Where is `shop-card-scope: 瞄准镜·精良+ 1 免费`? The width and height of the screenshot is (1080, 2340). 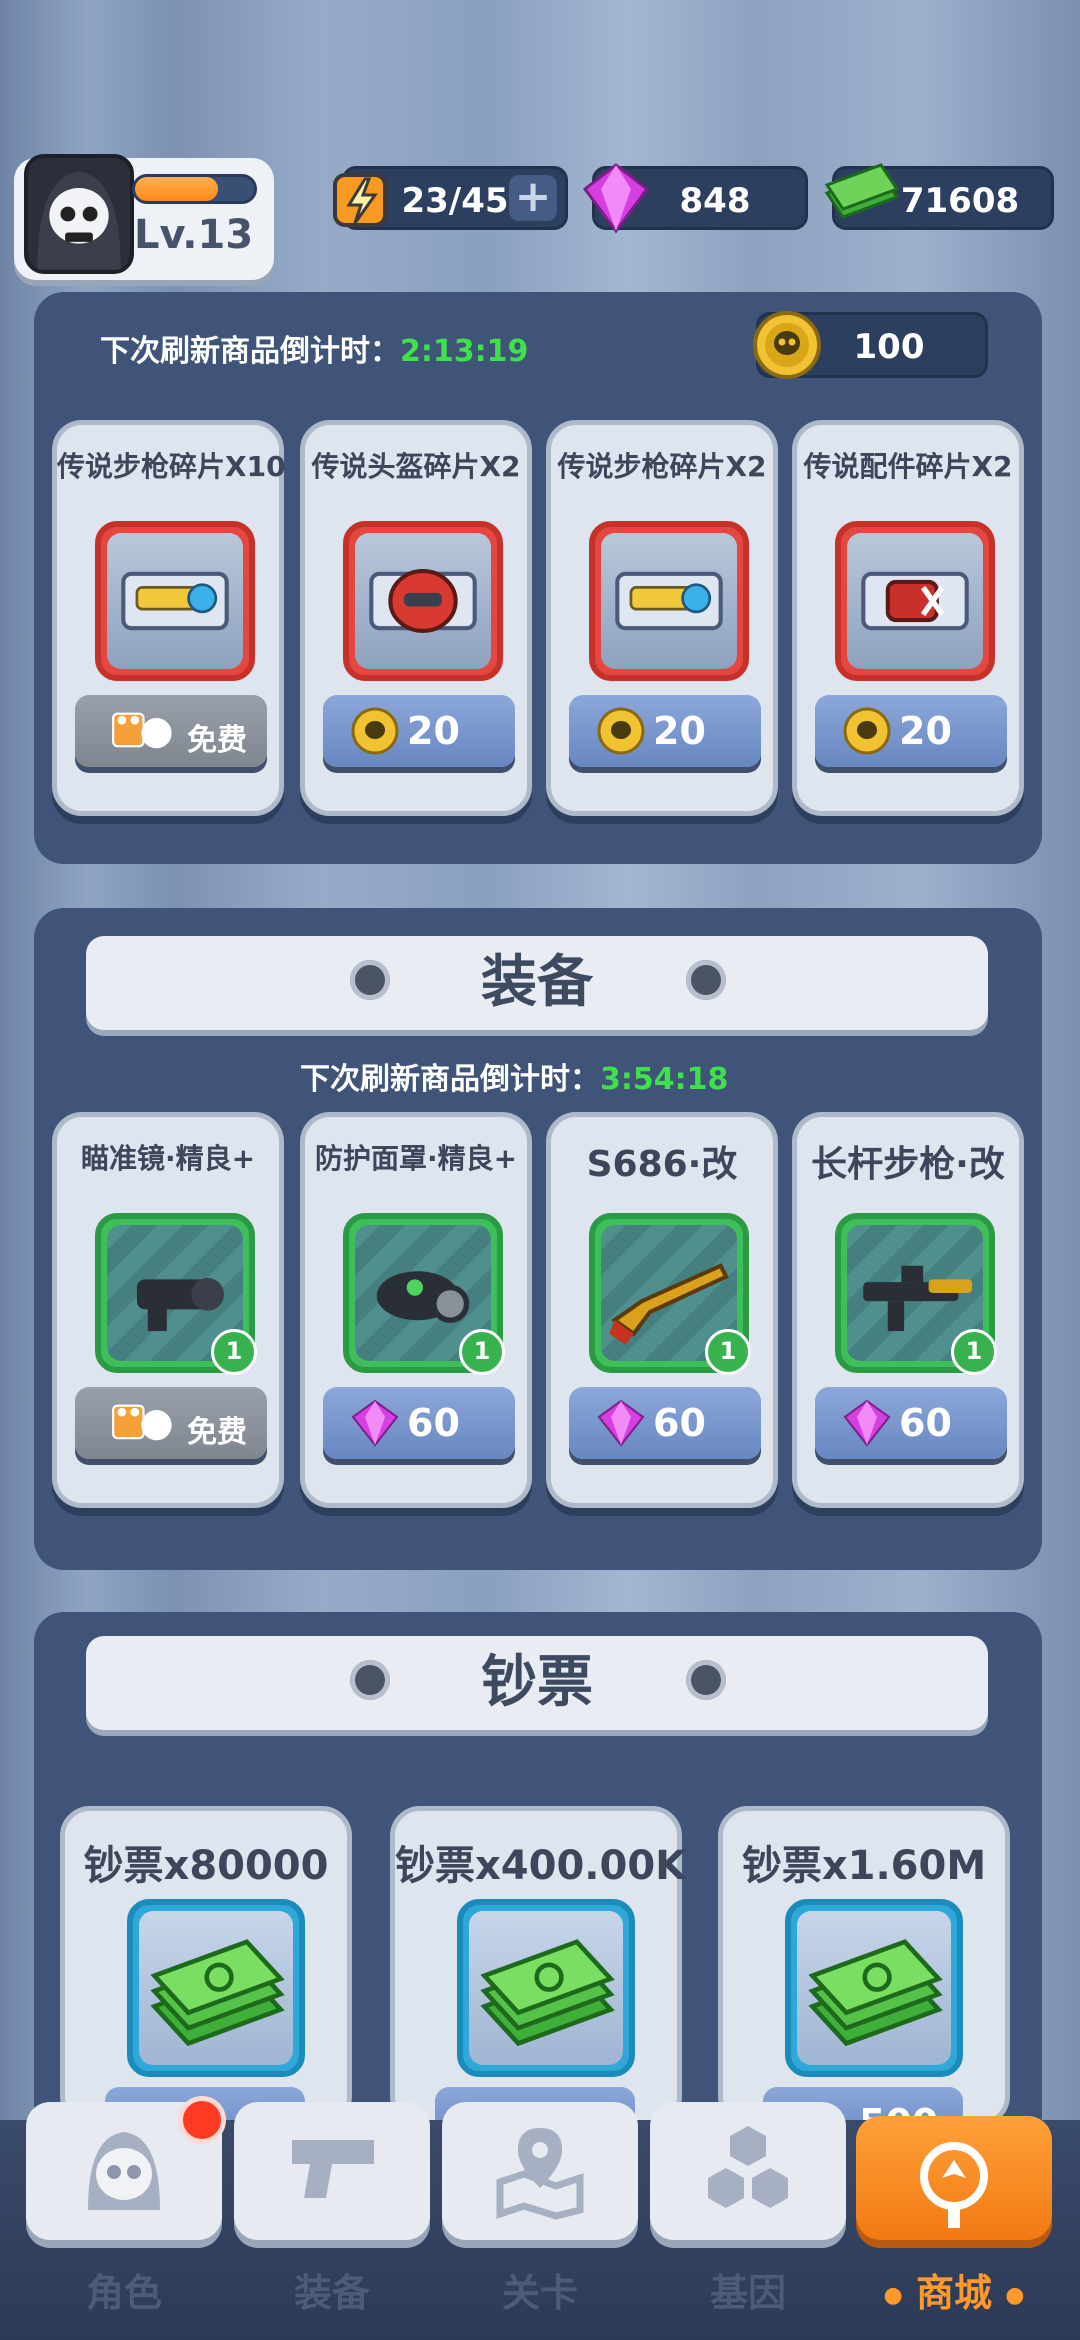 shop-card-scope: 瞄准镜·精良+ 1 免费 is located at coordinates (168, 1310).